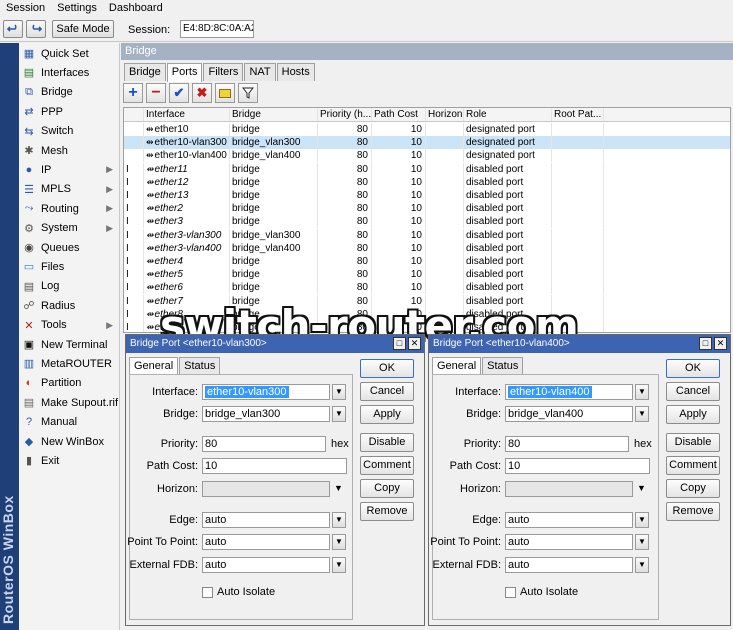 The image size is (733, 630). What do you see at coordinates (569, 565) in the screenshot?
I see `external-fdb-select: auto` at bounding box center [569, 565].